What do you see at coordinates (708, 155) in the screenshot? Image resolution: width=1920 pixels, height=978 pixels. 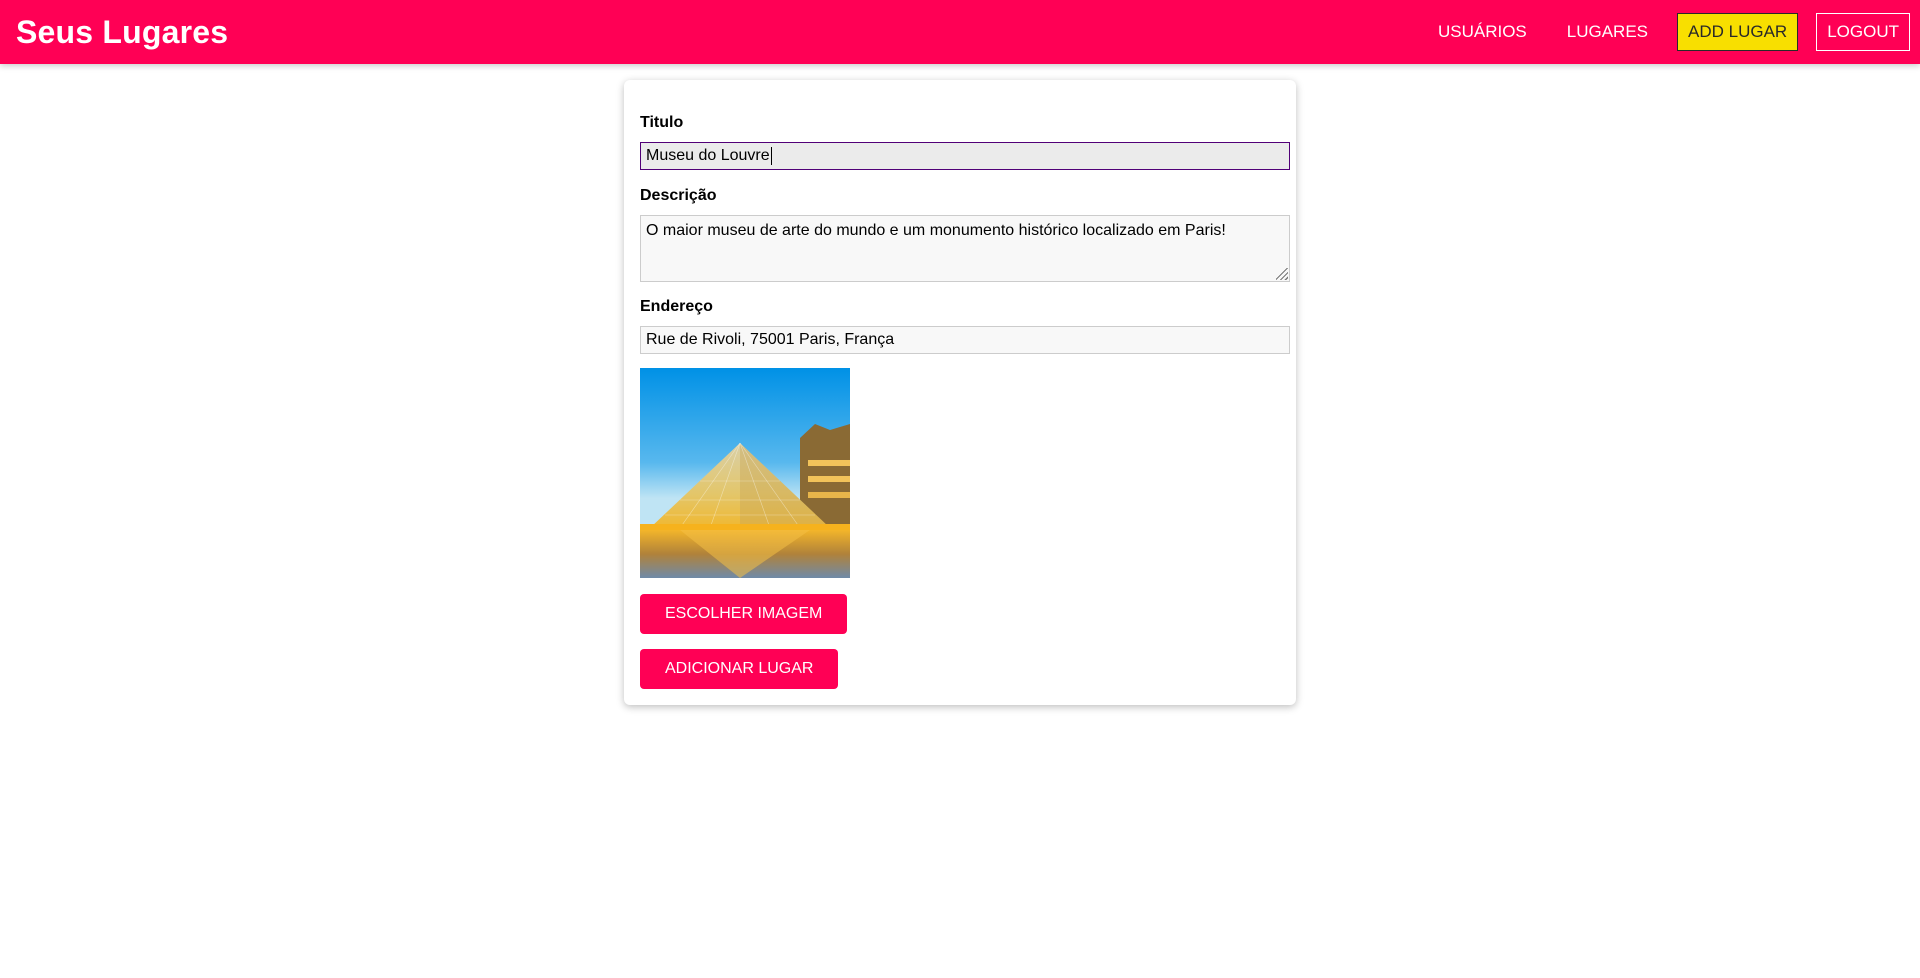 I see `title-input-value: Museu do Louvre` at bounding box center [708, 155].